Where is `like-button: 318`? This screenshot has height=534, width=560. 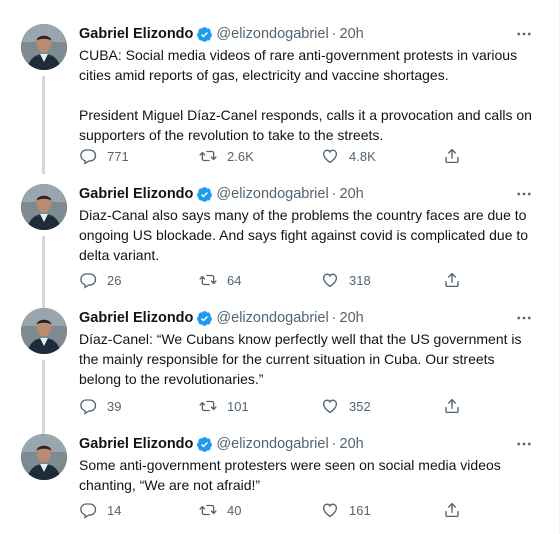 like-button: 318 is located at coordinates (346, 280).